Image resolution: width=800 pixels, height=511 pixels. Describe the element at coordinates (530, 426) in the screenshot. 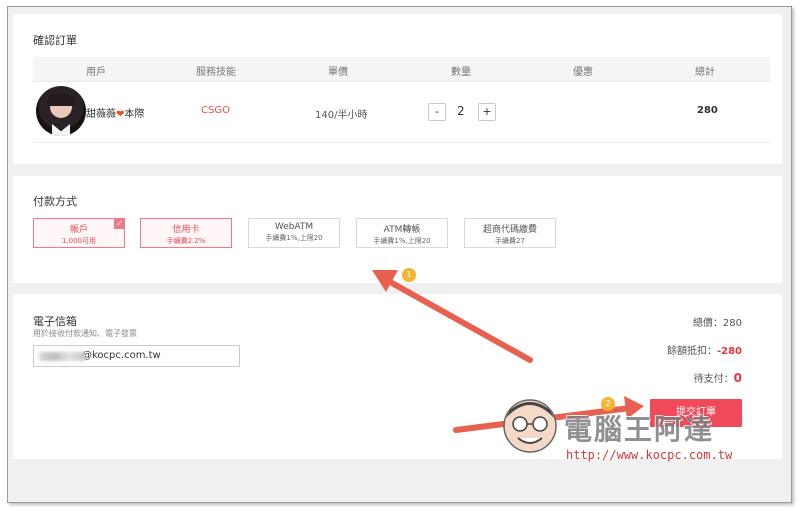

I see `mascot-icon` at that location.